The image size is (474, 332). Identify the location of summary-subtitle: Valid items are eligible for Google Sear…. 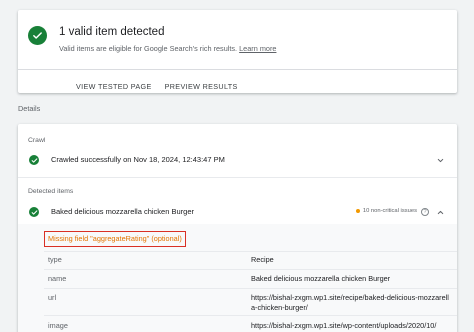
(167, 49).